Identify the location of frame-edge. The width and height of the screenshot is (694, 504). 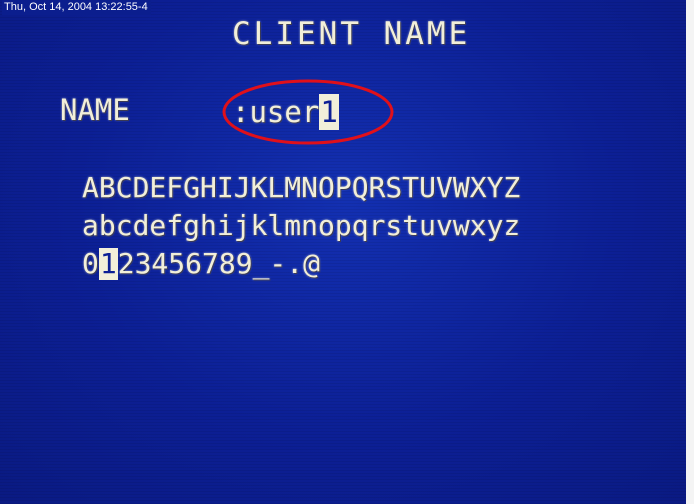
(690, 252).